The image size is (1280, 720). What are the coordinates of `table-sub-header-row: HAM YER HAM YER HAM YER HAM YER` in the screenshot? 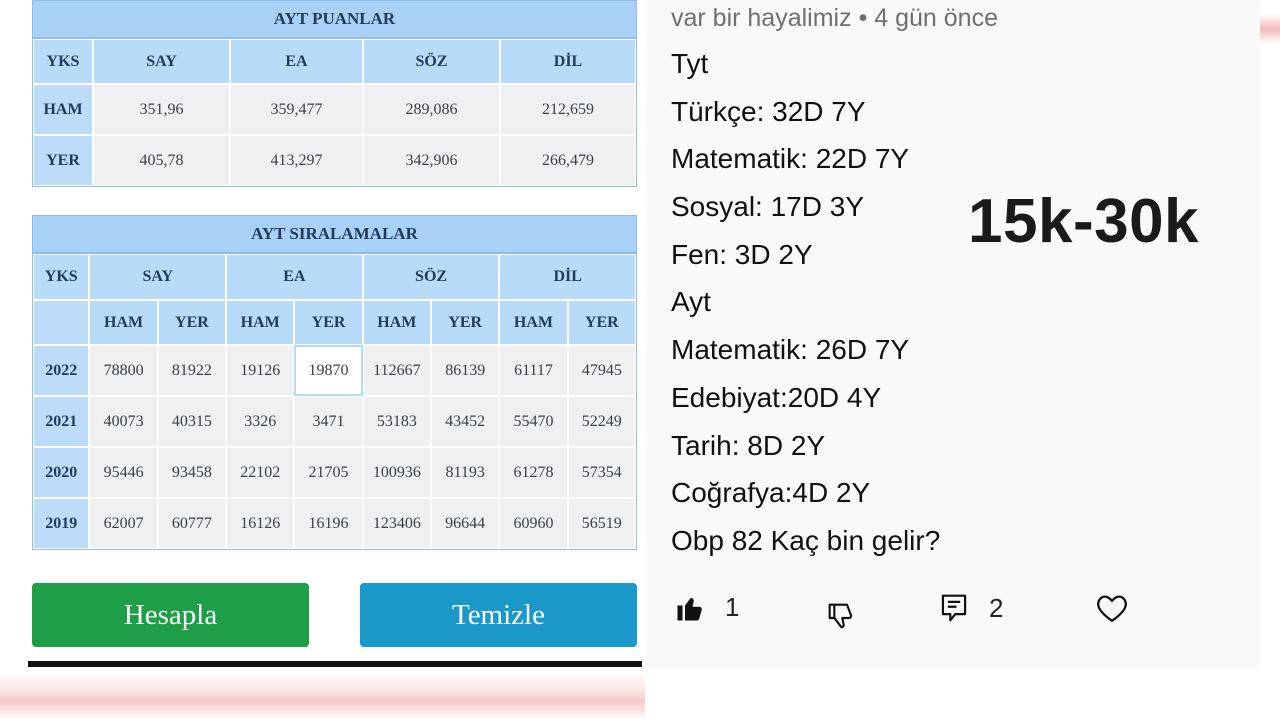 It's located at (334, 322).